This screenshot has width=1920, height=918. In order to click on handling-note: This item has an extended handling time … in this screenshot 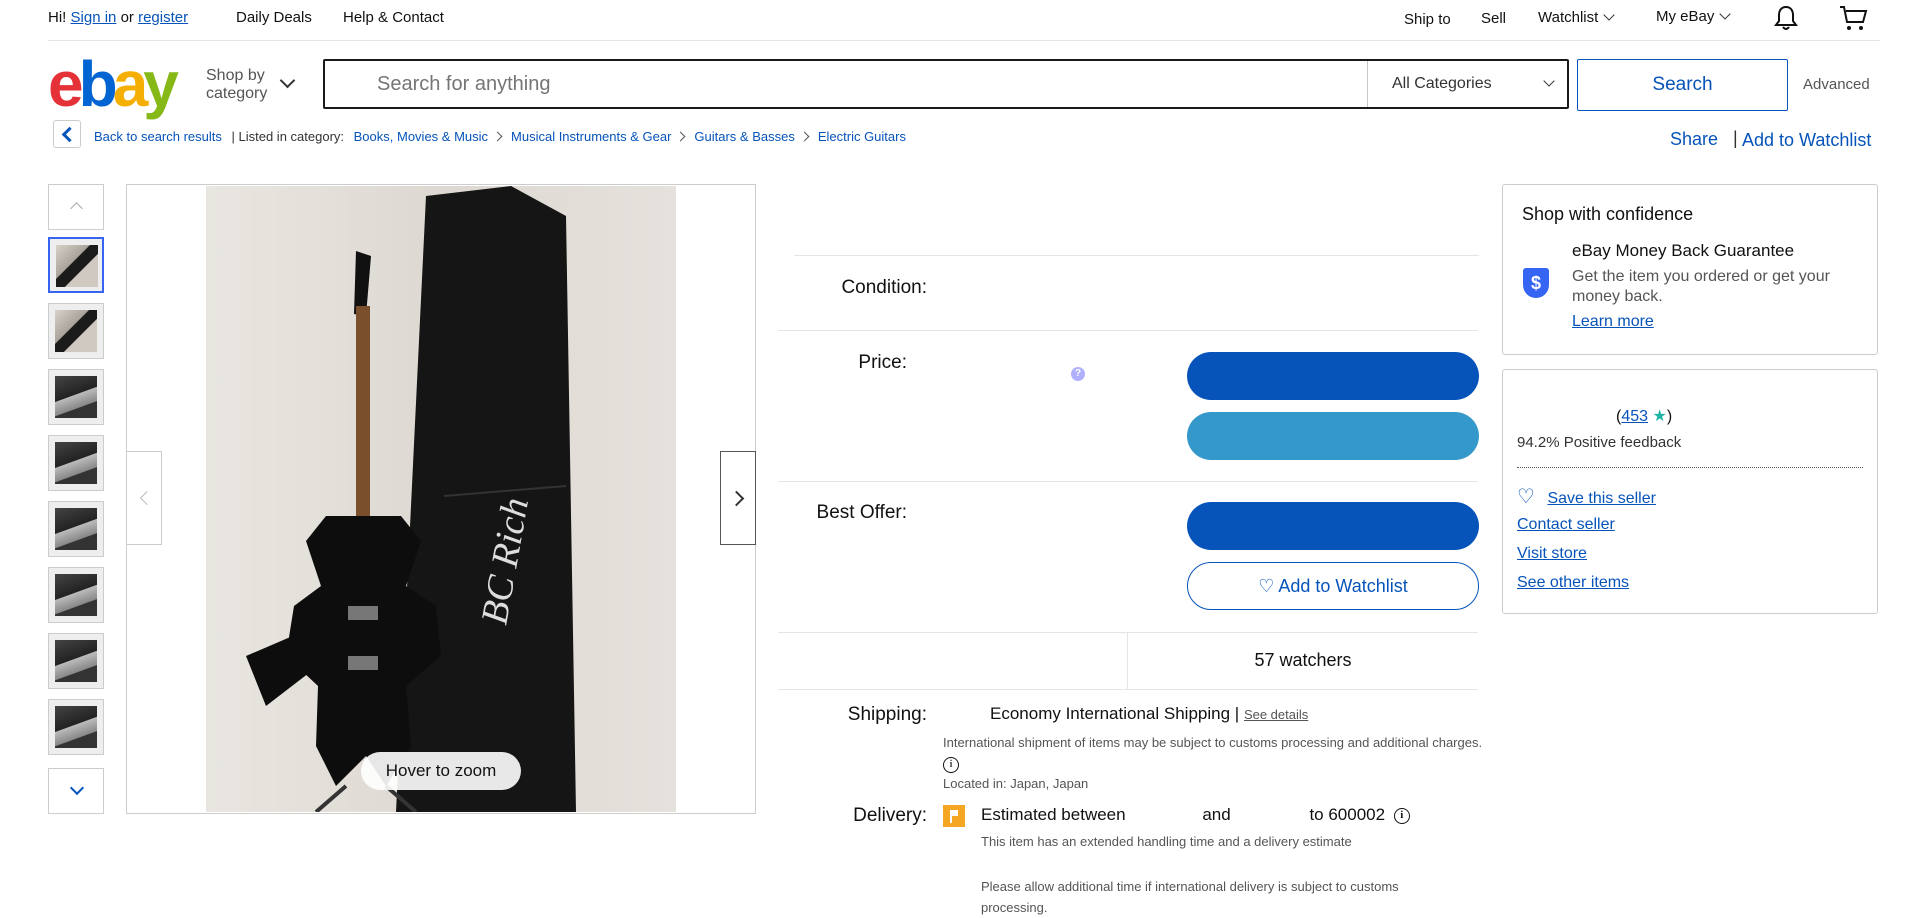, I will do `click(1166, 841)`.